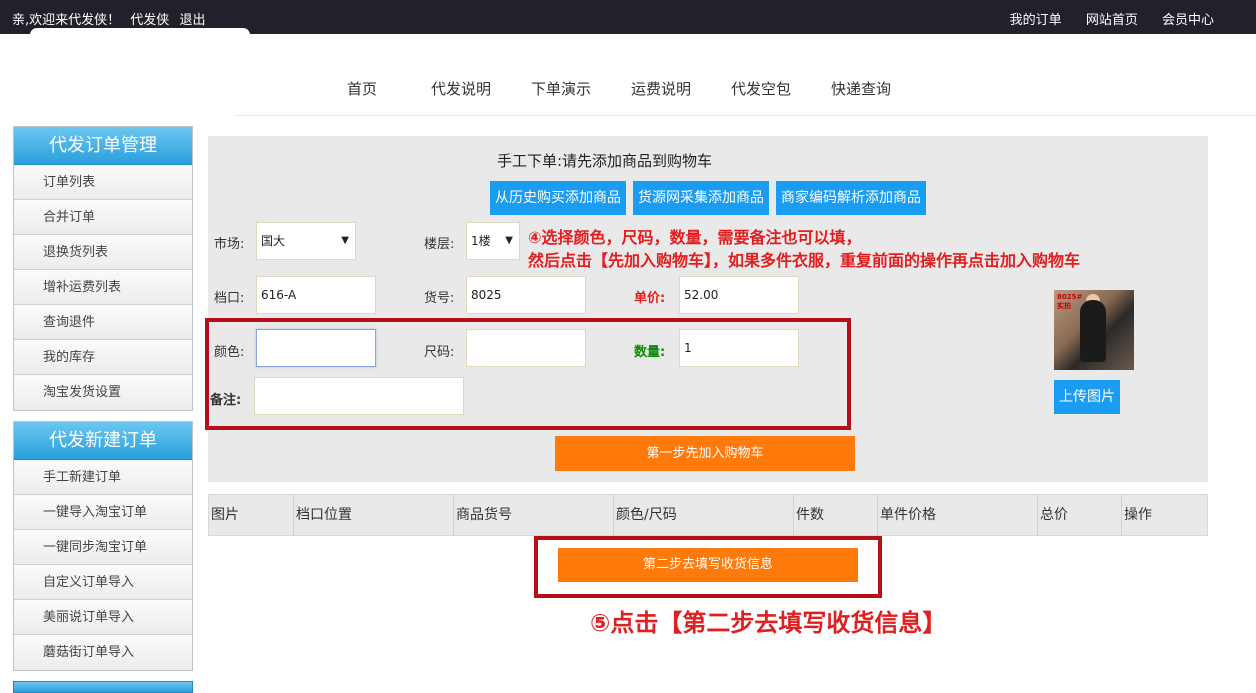 The height and width of the screenshot is (693, 1256). I want to click on sku-input, so click(526, 295).